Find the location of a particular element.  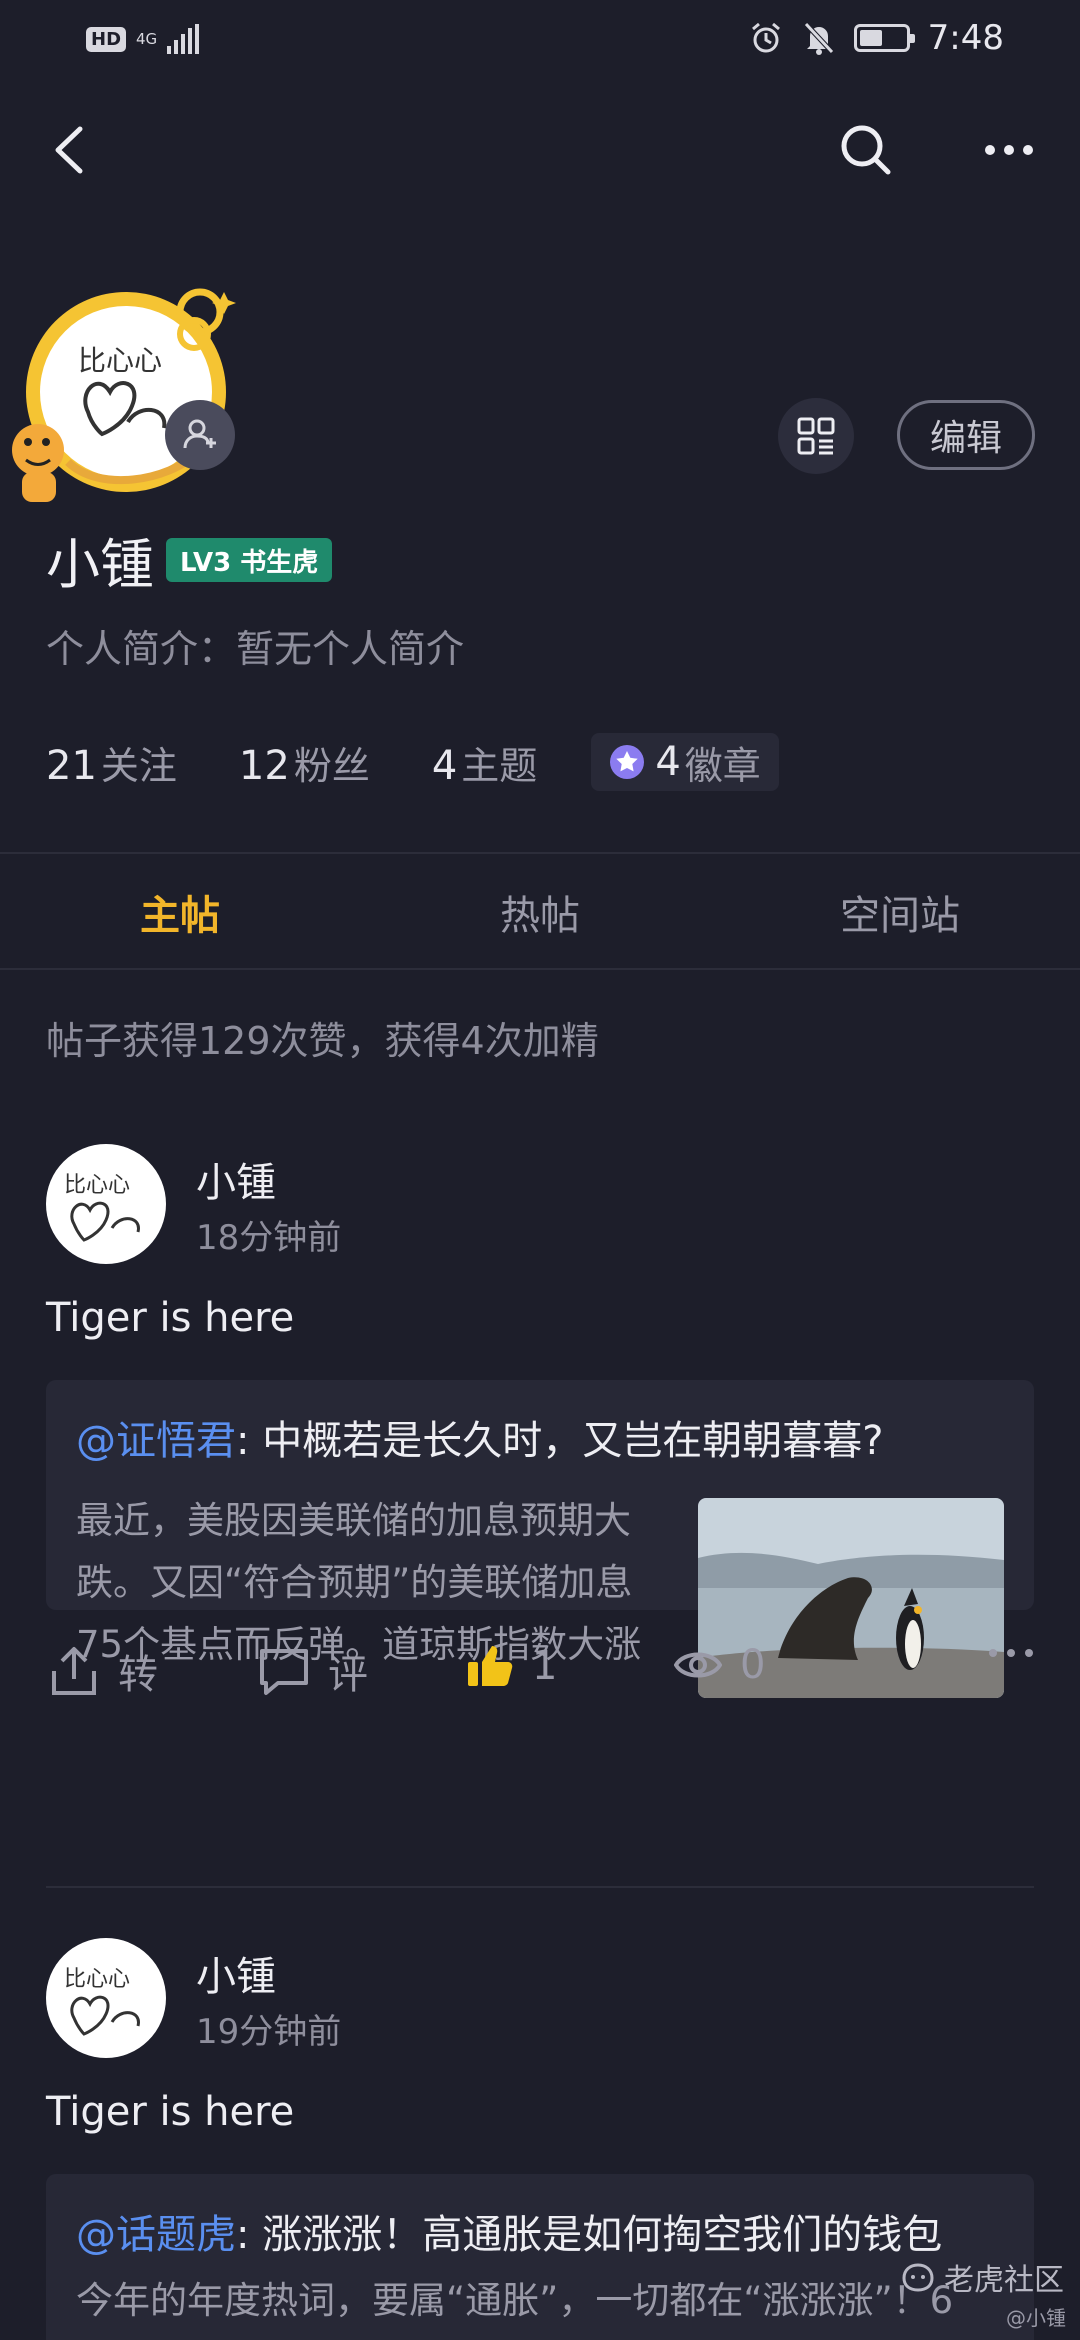

stat-label: 主题 is located at coordinates (499, 765).